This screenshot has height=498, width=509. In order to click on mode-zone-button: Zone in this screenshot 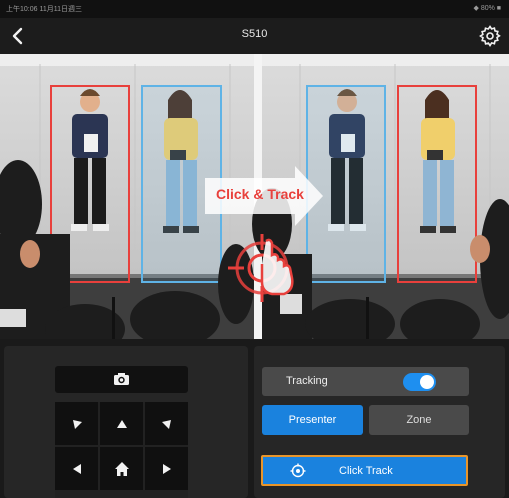, I will do `click(419, 420)`.